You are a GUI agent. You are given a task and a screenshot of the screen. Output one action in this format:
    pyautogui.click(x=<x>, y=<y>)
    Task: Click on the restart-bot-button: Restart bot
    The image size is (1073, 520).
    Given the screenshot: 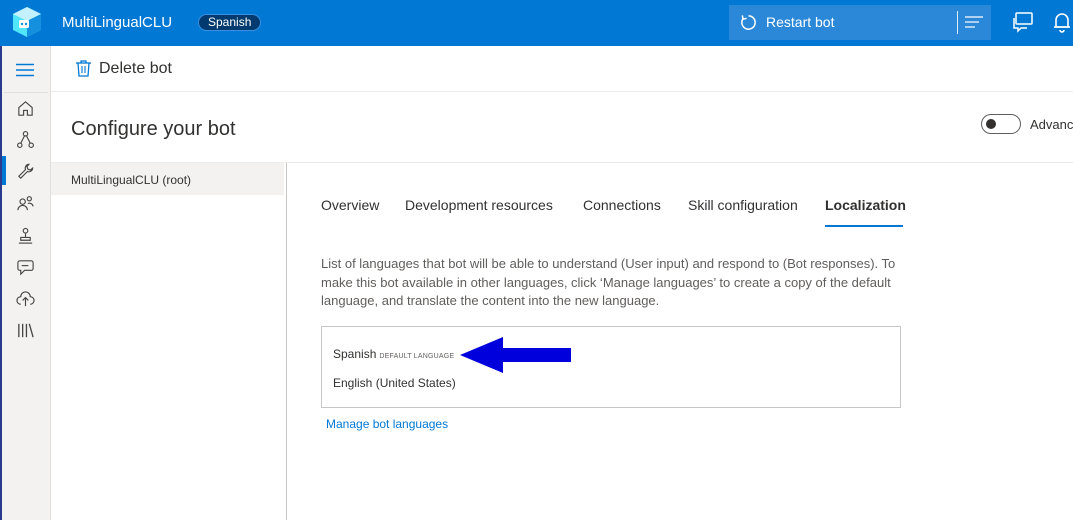 What is the action you would take?
    pyautogui.click(x=860, y=22)
    